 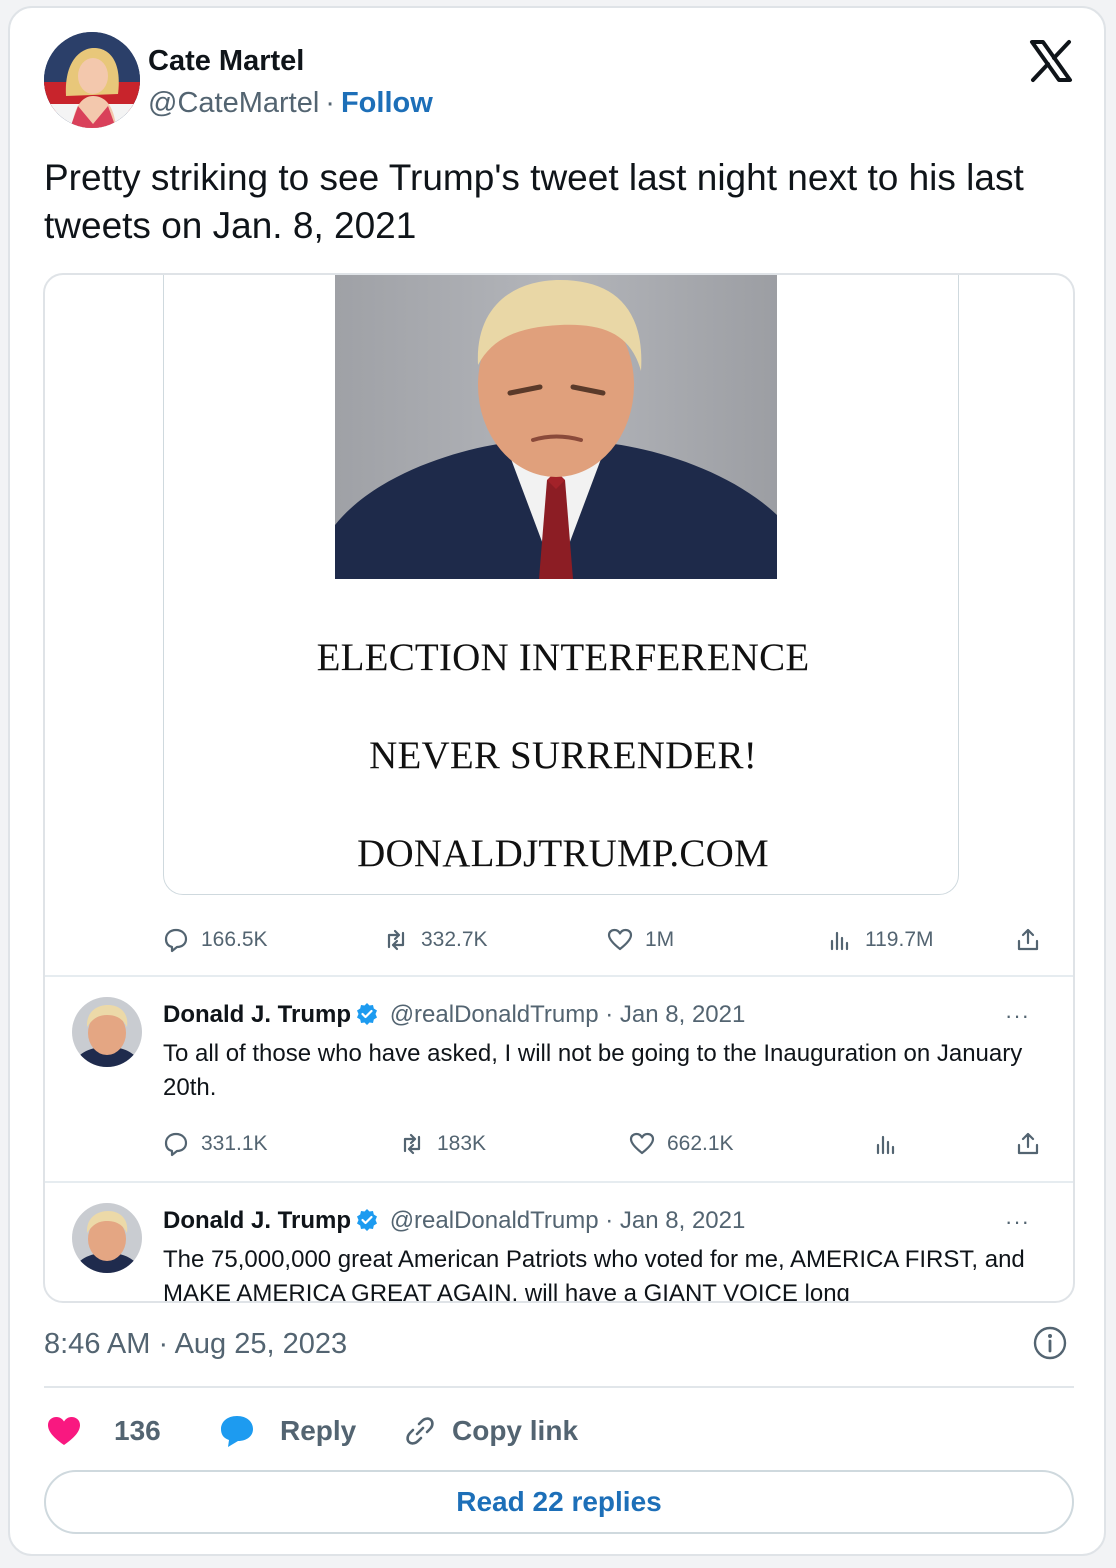 What do you see at coordinates (462, 1143) in the screenshot?
I see `old-tweet-1-repost-count: 183K` at bounding box center [462, 1143].